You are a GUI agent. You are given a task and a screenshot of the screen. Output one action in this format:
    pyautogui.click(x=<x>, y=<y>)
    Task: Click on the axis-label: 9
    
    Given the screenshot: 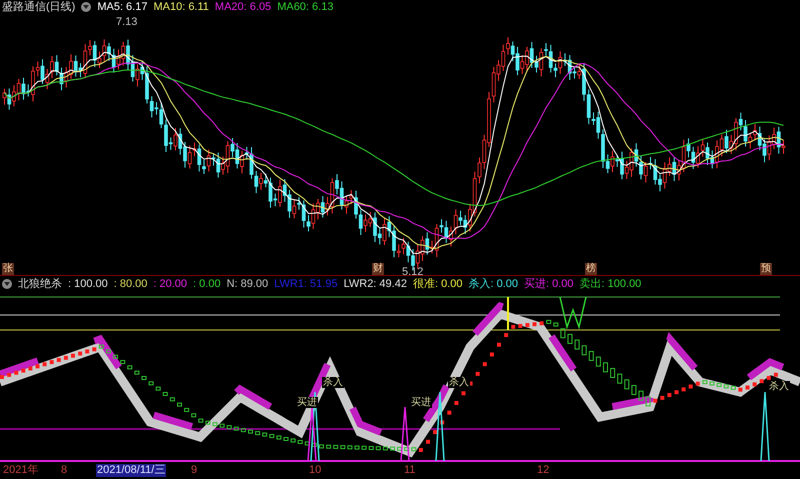 What is the action you would take?
    pyautogui.click(x=194, y=470)
    